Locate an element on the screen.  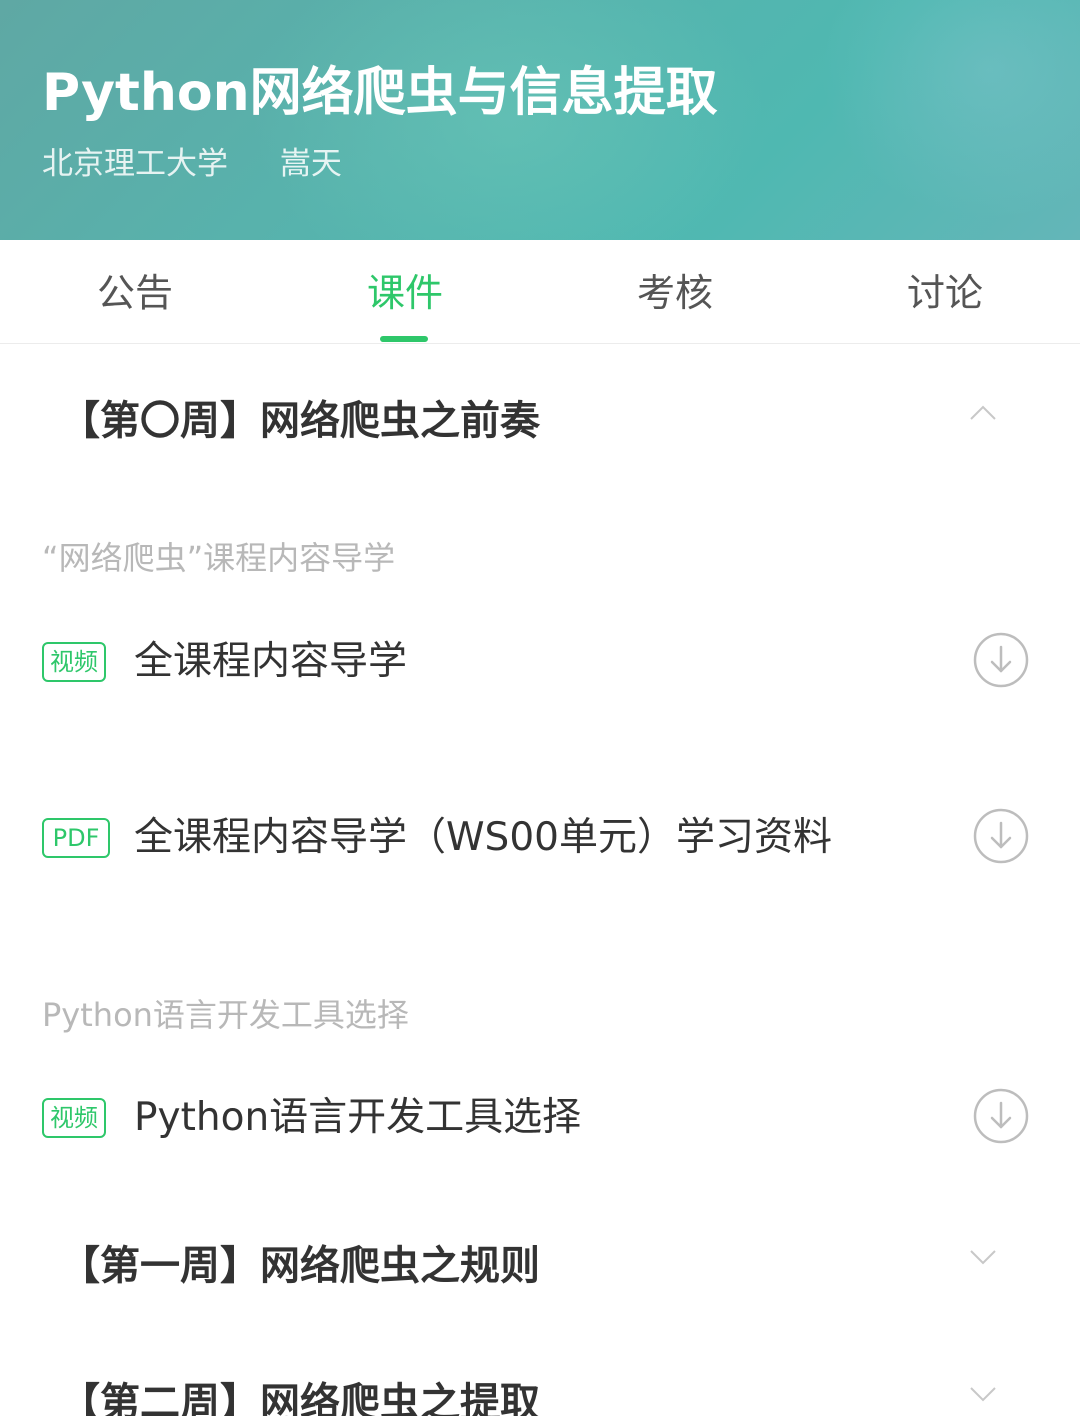
header-glow-decoration is located at coordinates (950, 110).